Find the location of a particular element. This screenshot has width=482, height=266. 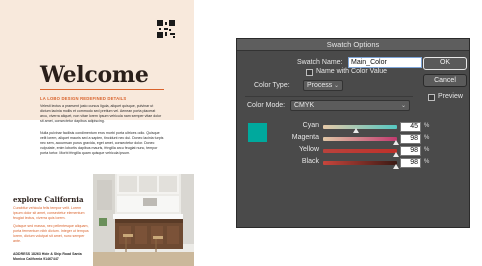

channel-value-yellow: 98 is located at coordinates (410, 151).